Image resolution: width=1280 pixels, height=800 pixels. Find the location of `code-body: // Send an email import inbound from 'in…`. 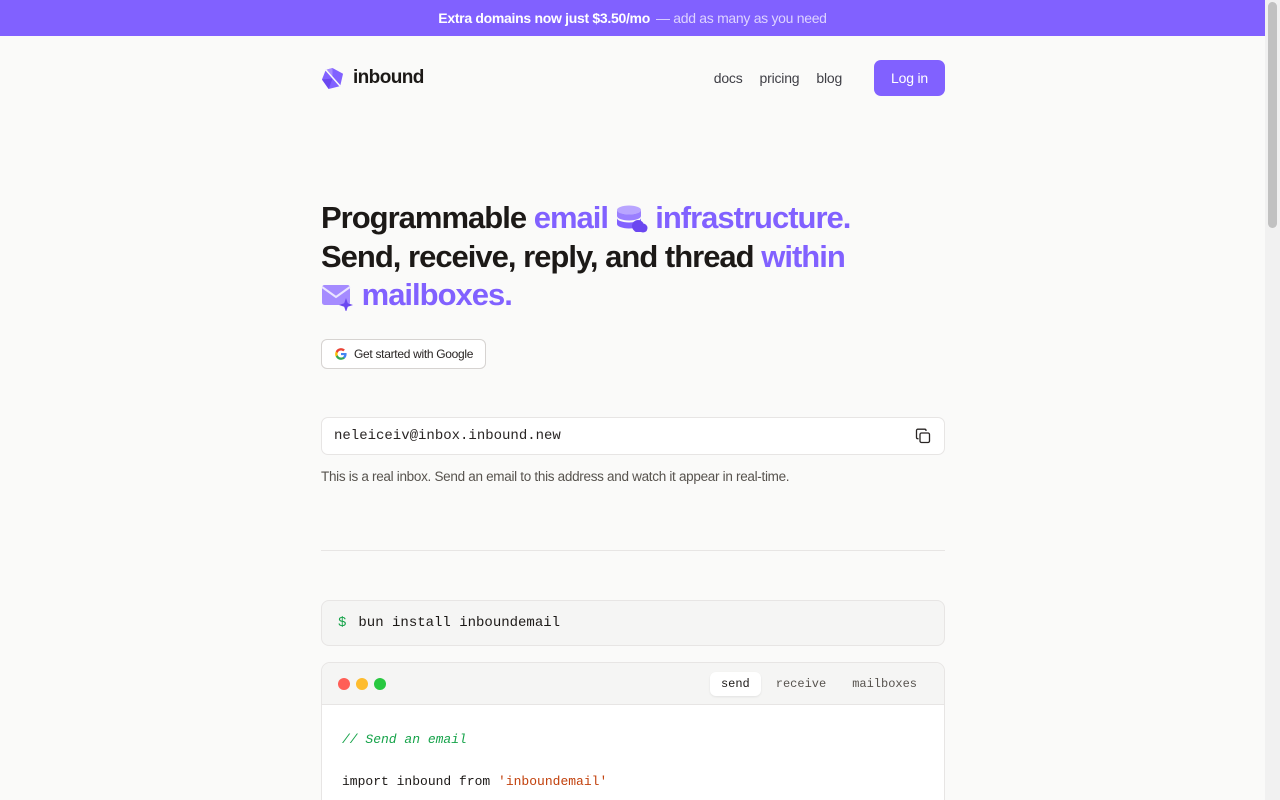

code-body: // Send an email import inbound from 'in… is located at coordinates (633, 752).